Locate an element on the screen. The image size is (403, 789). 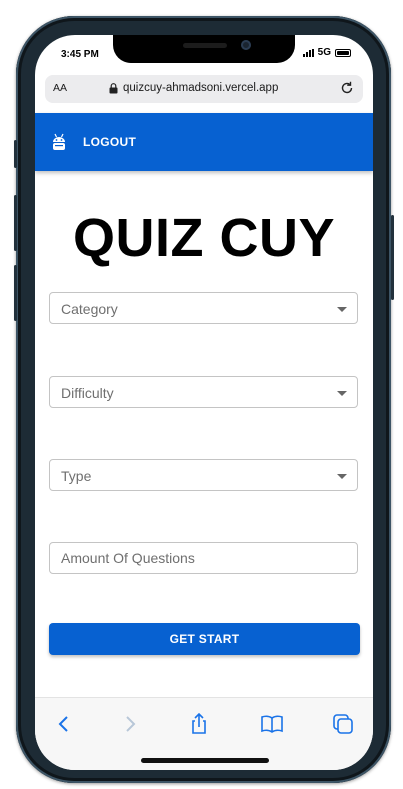
logout-button: LOGOUT is located at coordinates (109, 142).